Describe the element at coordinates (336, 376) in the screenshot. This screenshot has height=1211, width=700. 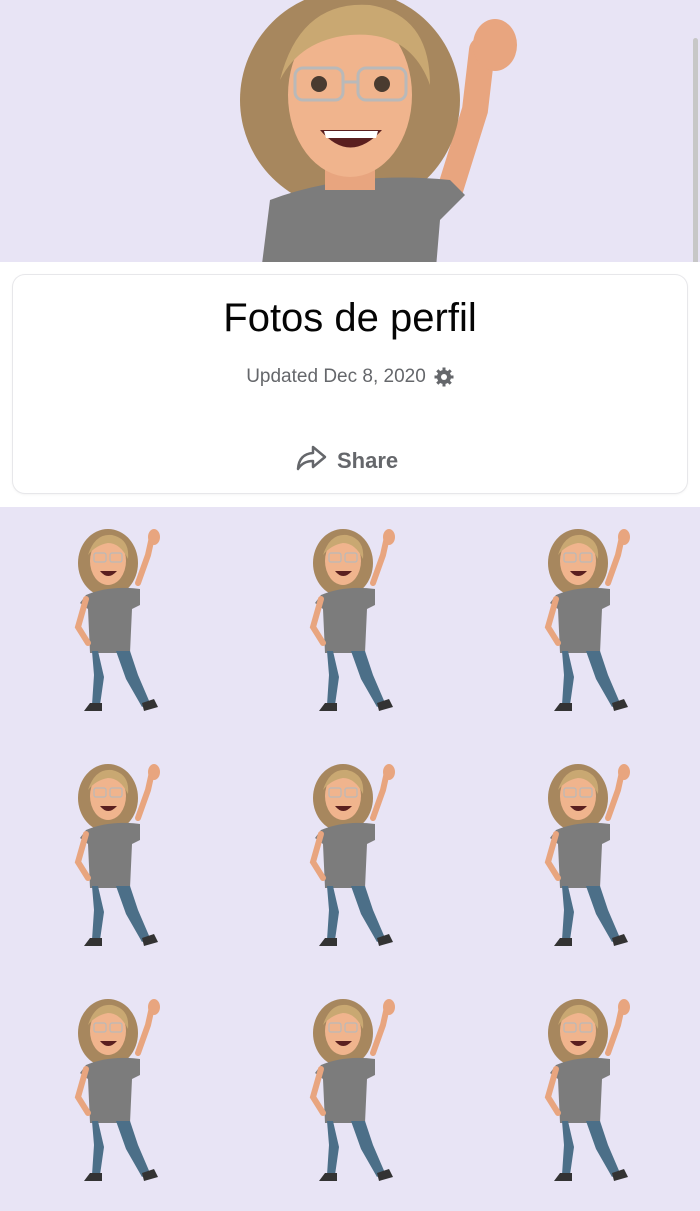
I see `updated-text: Updated Dec 8, 2020` at that location.